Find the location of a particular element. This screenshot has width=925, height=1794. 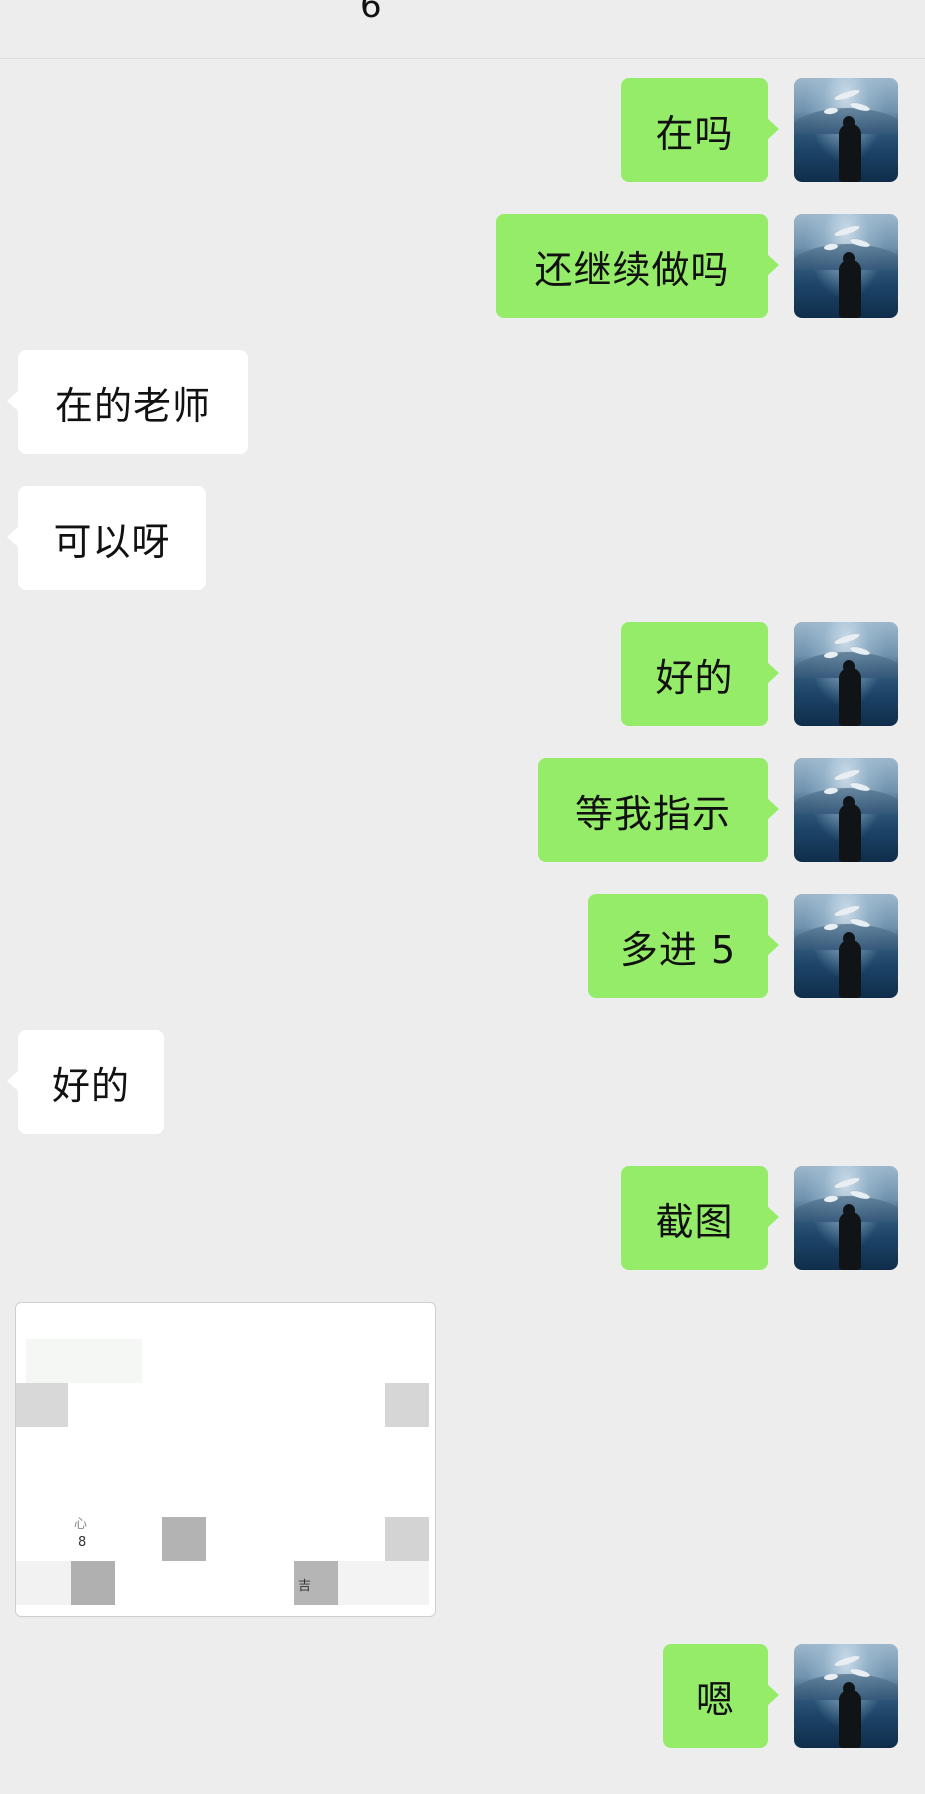

image-message: 8 吉 心 is located at coordinates (225, 1459).